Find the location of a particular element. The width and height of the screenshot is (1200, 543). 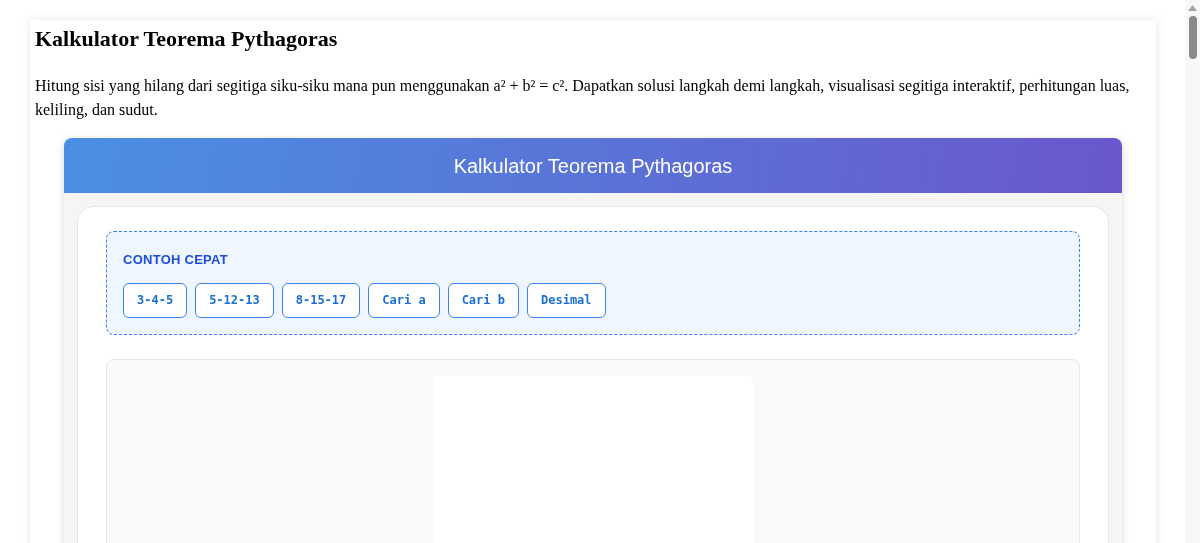

page-title: Kalkulator Teorema Pythagoras is located at coordinates (187, 39).